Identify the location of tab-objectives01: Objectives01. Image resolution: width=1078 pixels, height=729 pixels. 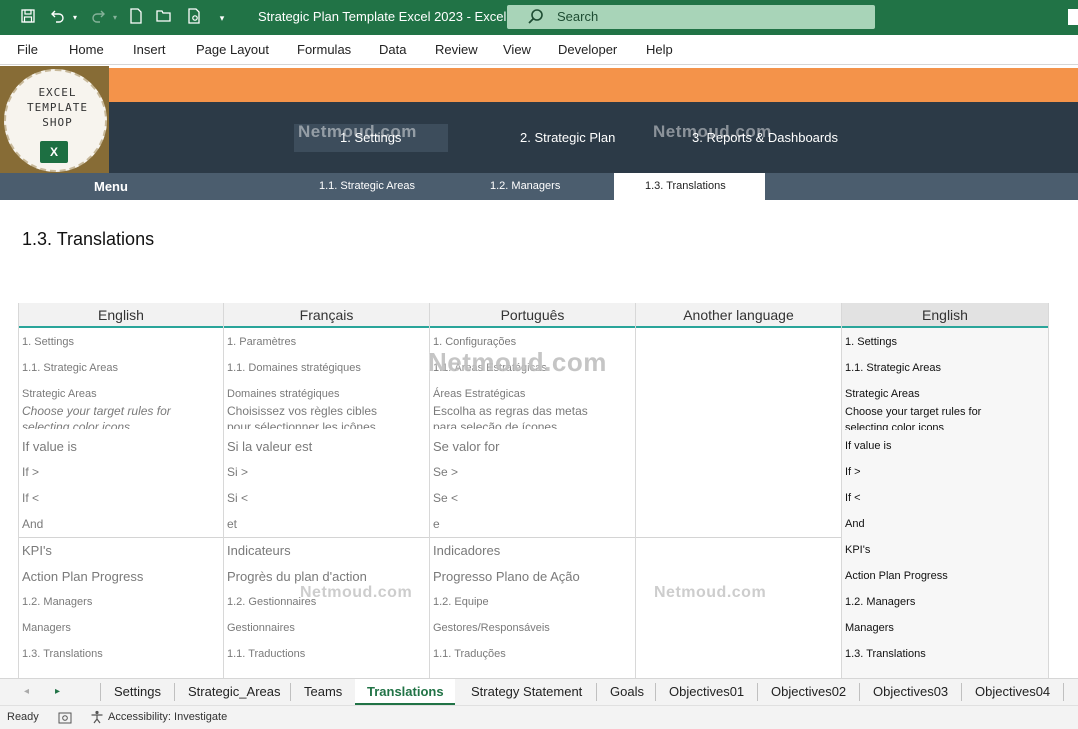
(706, 691).